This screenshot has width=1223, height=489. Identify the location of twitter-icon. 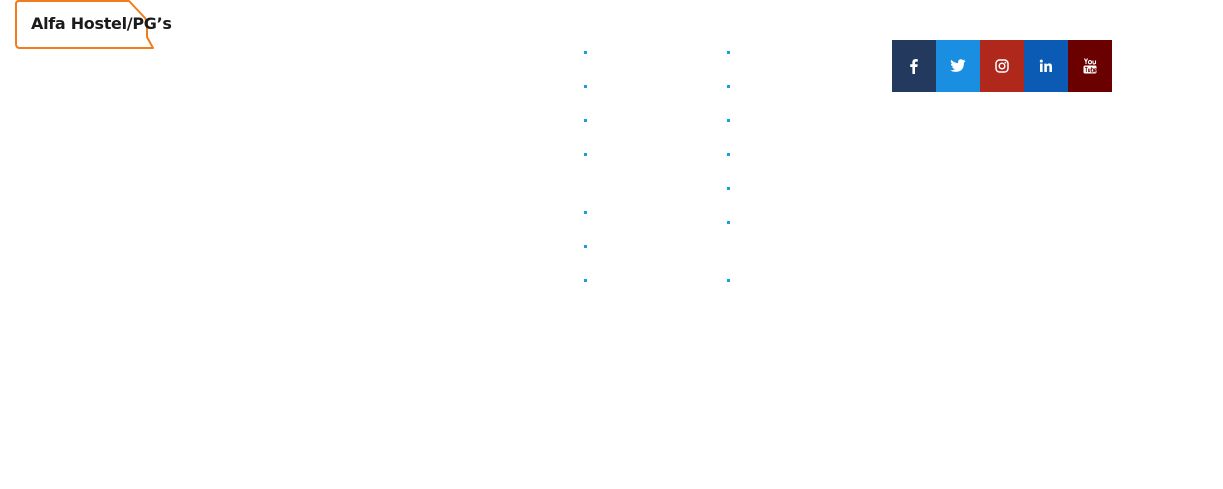
(958, 65).